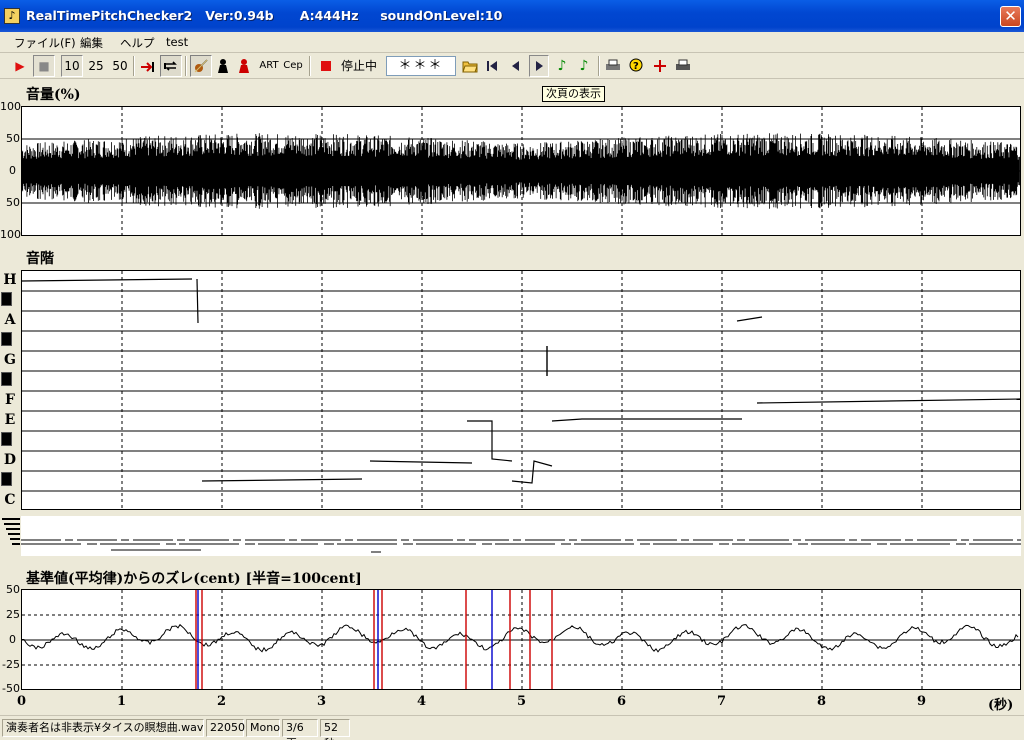 This screenshot has width=1024, height=740. What do you see at coordinates (91, 43) in the screenshot?
I see `menu-edit: 編集` at bounding box center [91, 43].